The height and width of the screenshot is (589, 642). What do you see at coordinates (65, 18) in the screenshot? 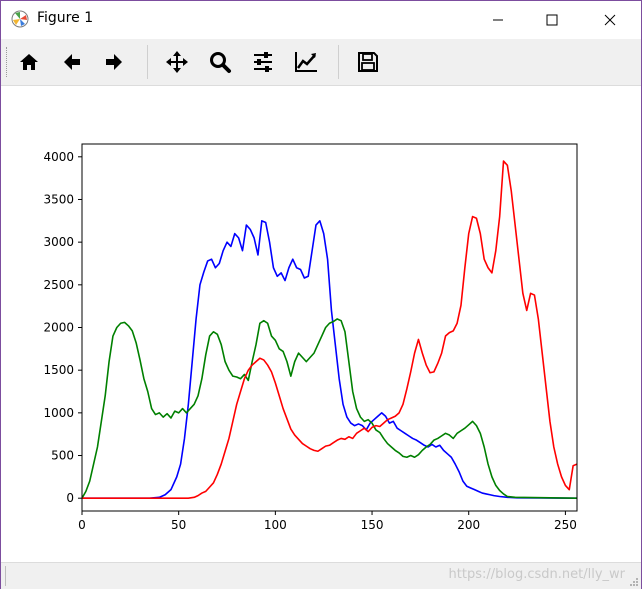
I see `window-title: Figure 1` at bounding box center [65, 18].